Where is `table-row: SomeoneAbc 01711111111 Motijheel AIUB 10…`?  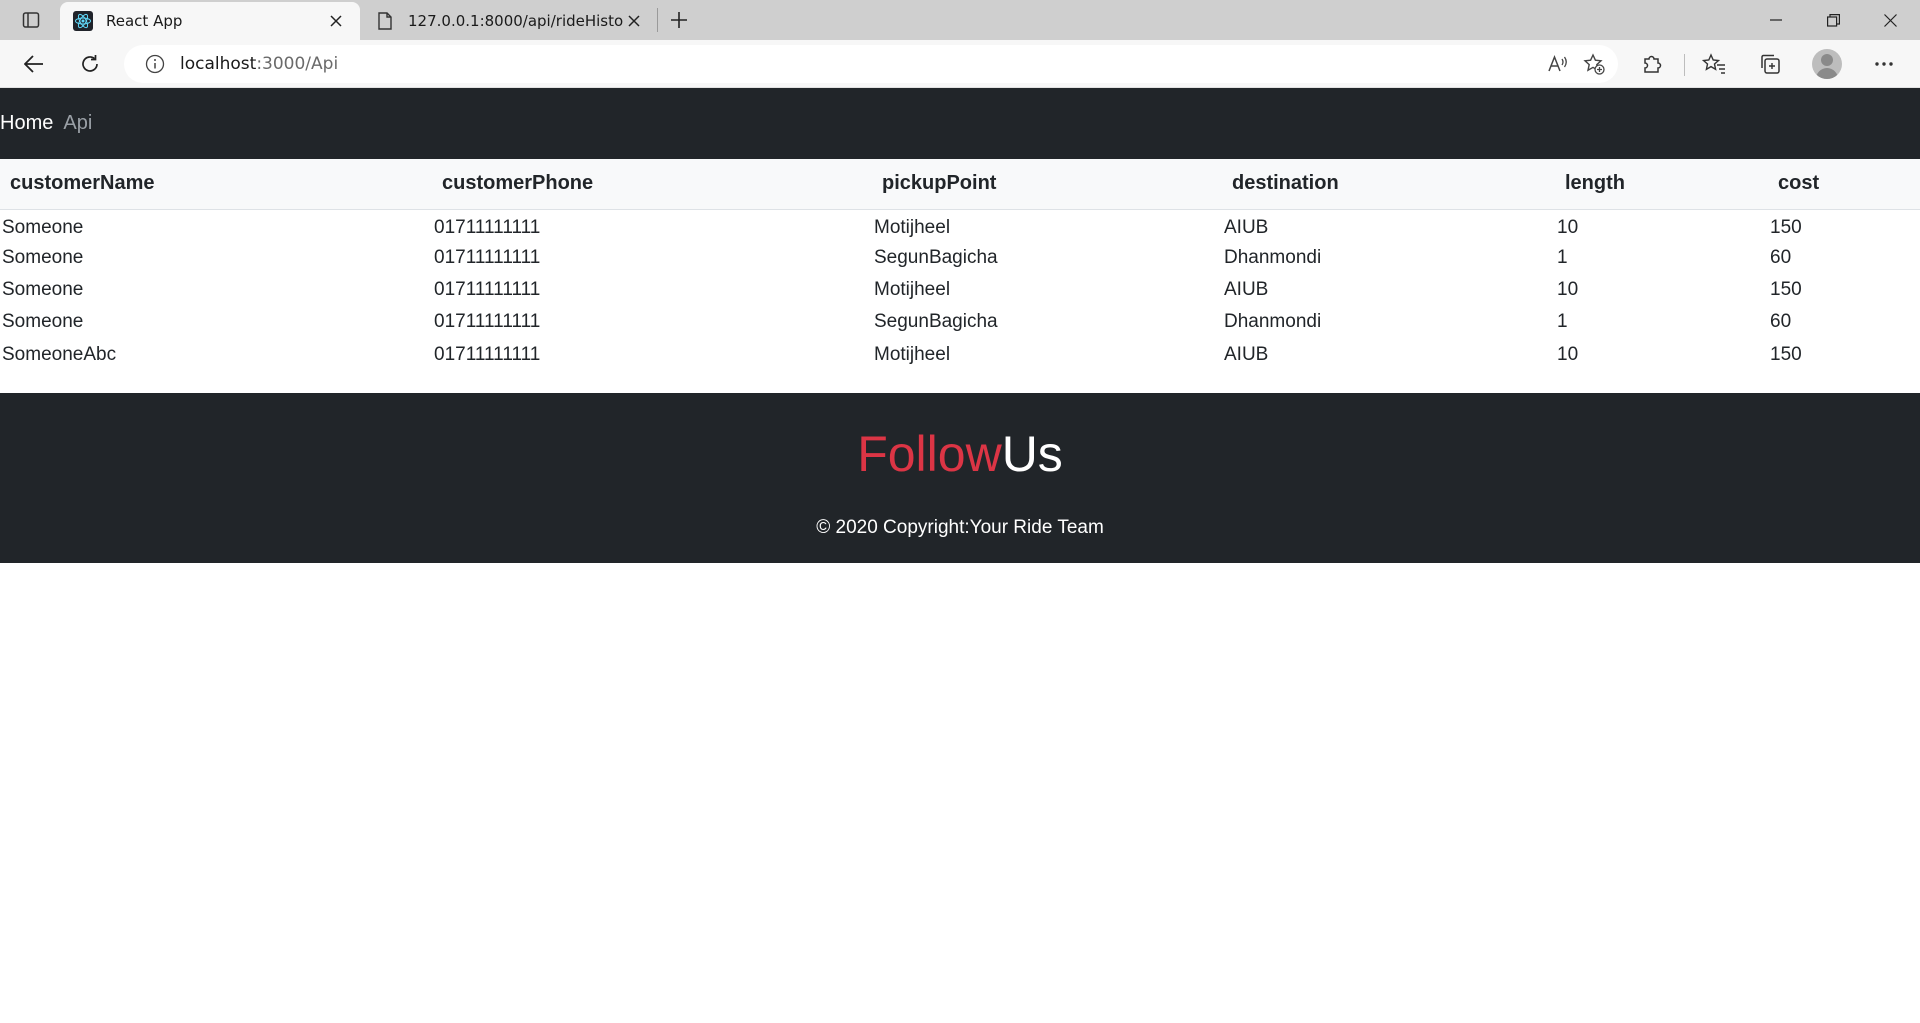
table-row: SomeoneAbc 01711111111 Motijheel AIUB 10… is located at coordinates (960, 355).